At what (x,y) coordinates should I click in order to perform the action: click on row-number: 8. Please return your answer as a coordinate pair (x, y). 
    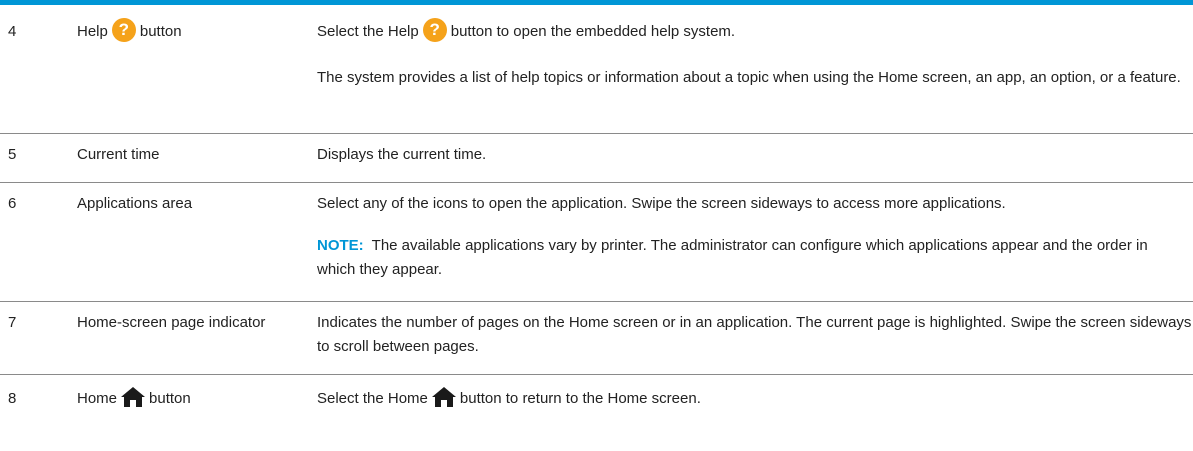
    Looking at the image, I should click on (12, 398).